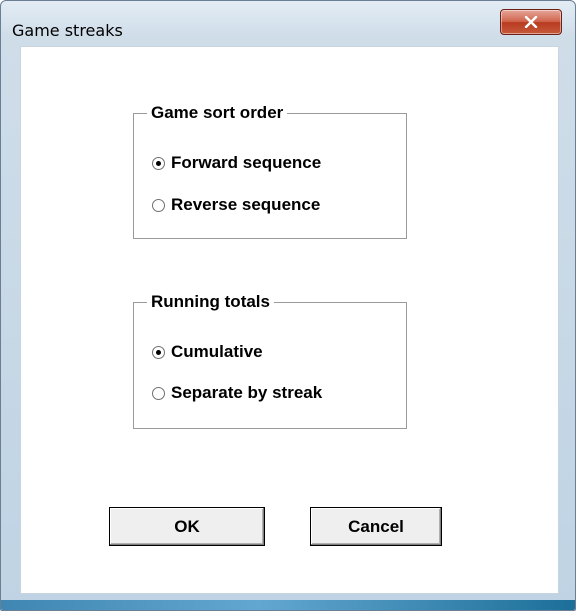  Describe the element at coordinates (246, 204) in the screenshot. I see `reverse-sequence-label: Reverse sequence` at that location.